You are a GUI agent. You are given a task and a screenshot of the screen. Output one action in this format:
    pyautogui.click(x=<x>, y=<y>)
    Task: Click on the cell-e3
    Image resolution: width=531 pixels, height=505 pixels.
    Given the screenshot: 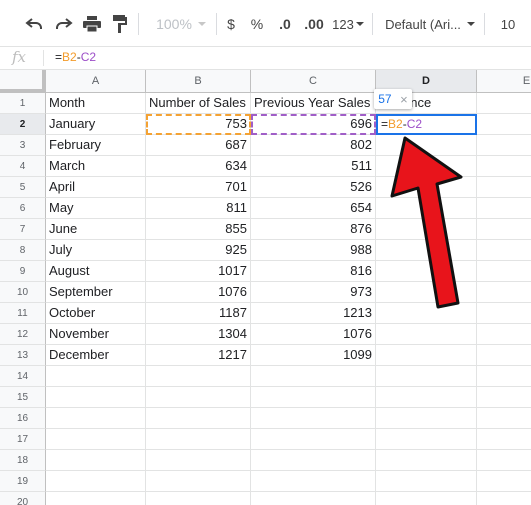 What is the action you would take?
    pyautogui.click(x=504, y=145)
    